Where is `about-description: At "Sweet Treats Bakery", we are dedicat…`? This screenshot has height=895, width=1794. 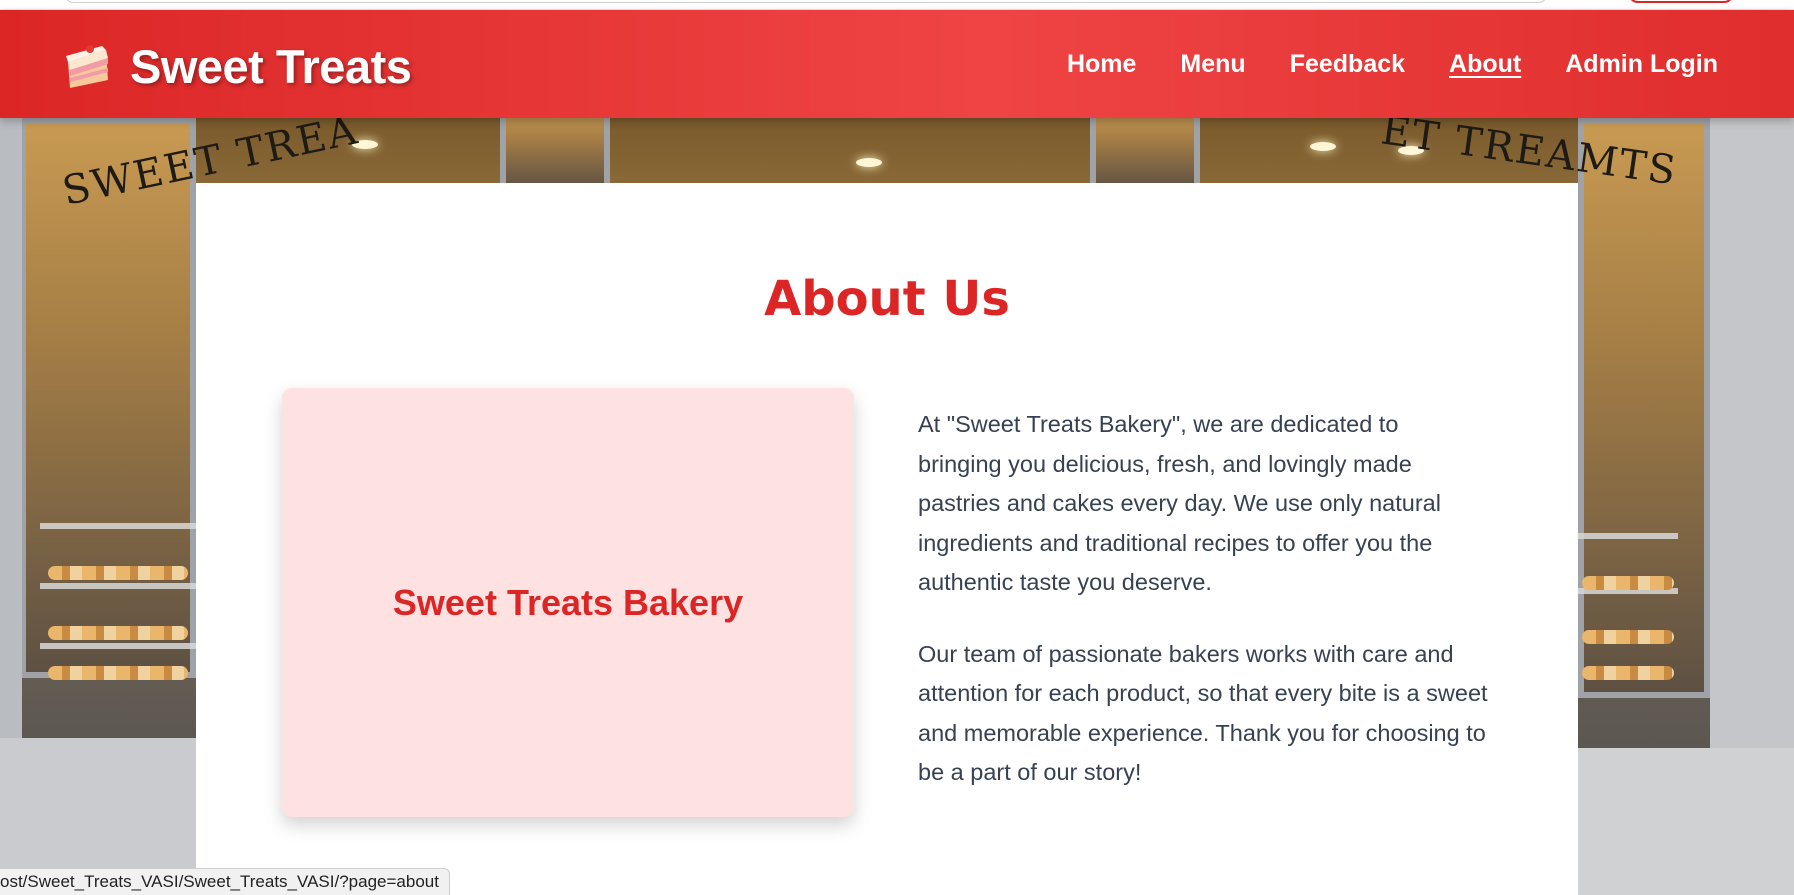 about-description: At "Sweet Treats Bakery", we are dedicat… is located at coordinates (1203, 599).